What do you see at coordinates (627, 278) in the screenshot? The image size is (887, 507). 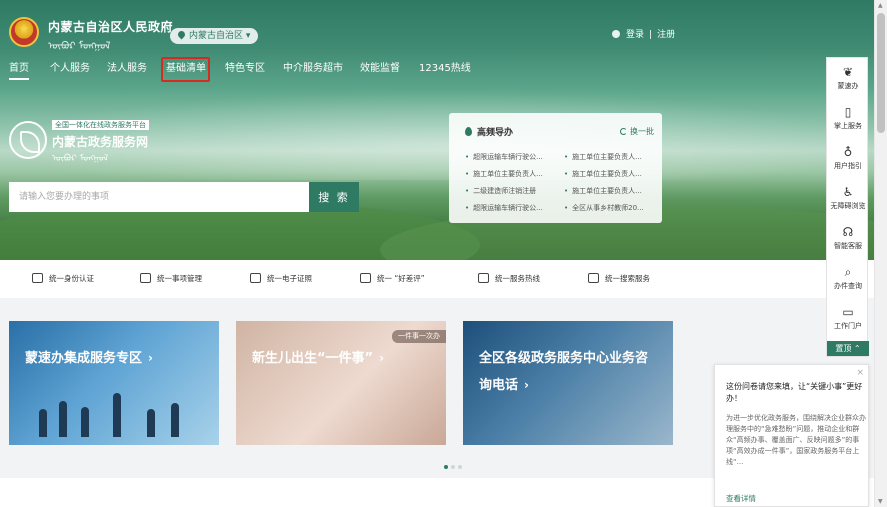 I see `svc-label: 统一搜索服务` at bounding box center [627, 278].